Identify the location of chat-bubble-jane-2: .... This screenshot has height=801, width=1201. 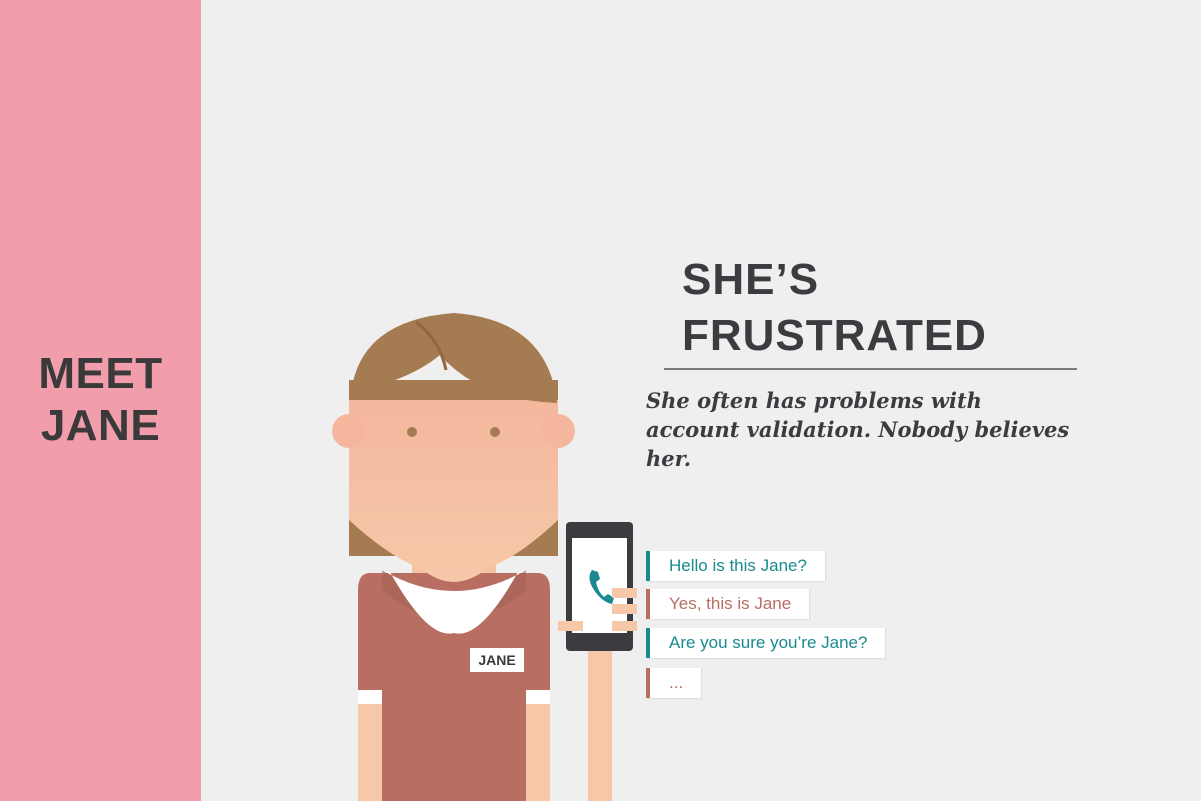
(674, 683).